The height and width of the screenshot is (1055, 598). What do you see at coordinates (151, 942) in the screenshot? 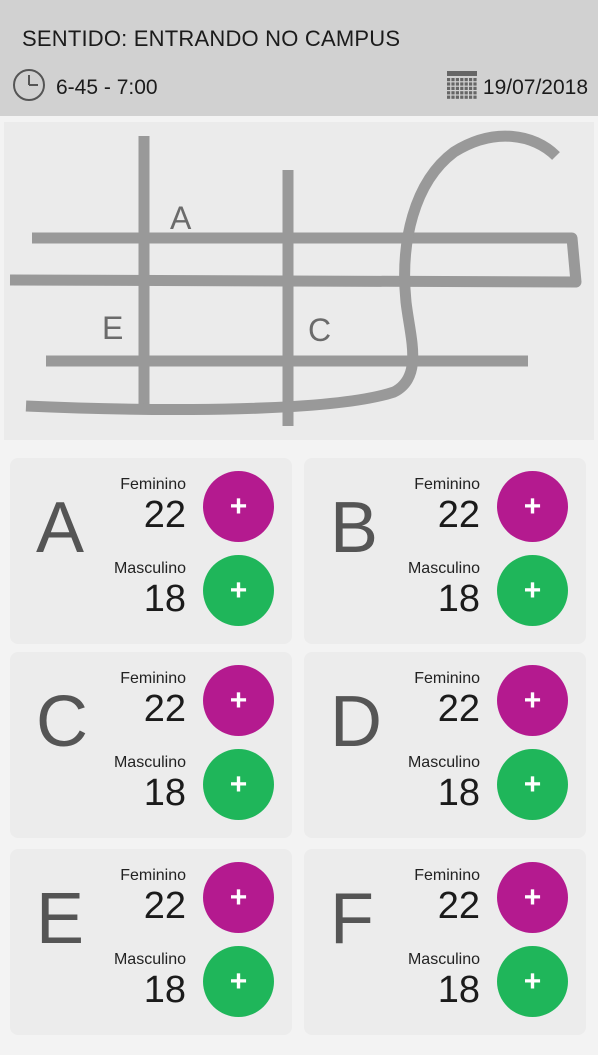
I see `counter-card-e: E Feminino 22 + Masculino 18 +` at bounding box center [151, 942].